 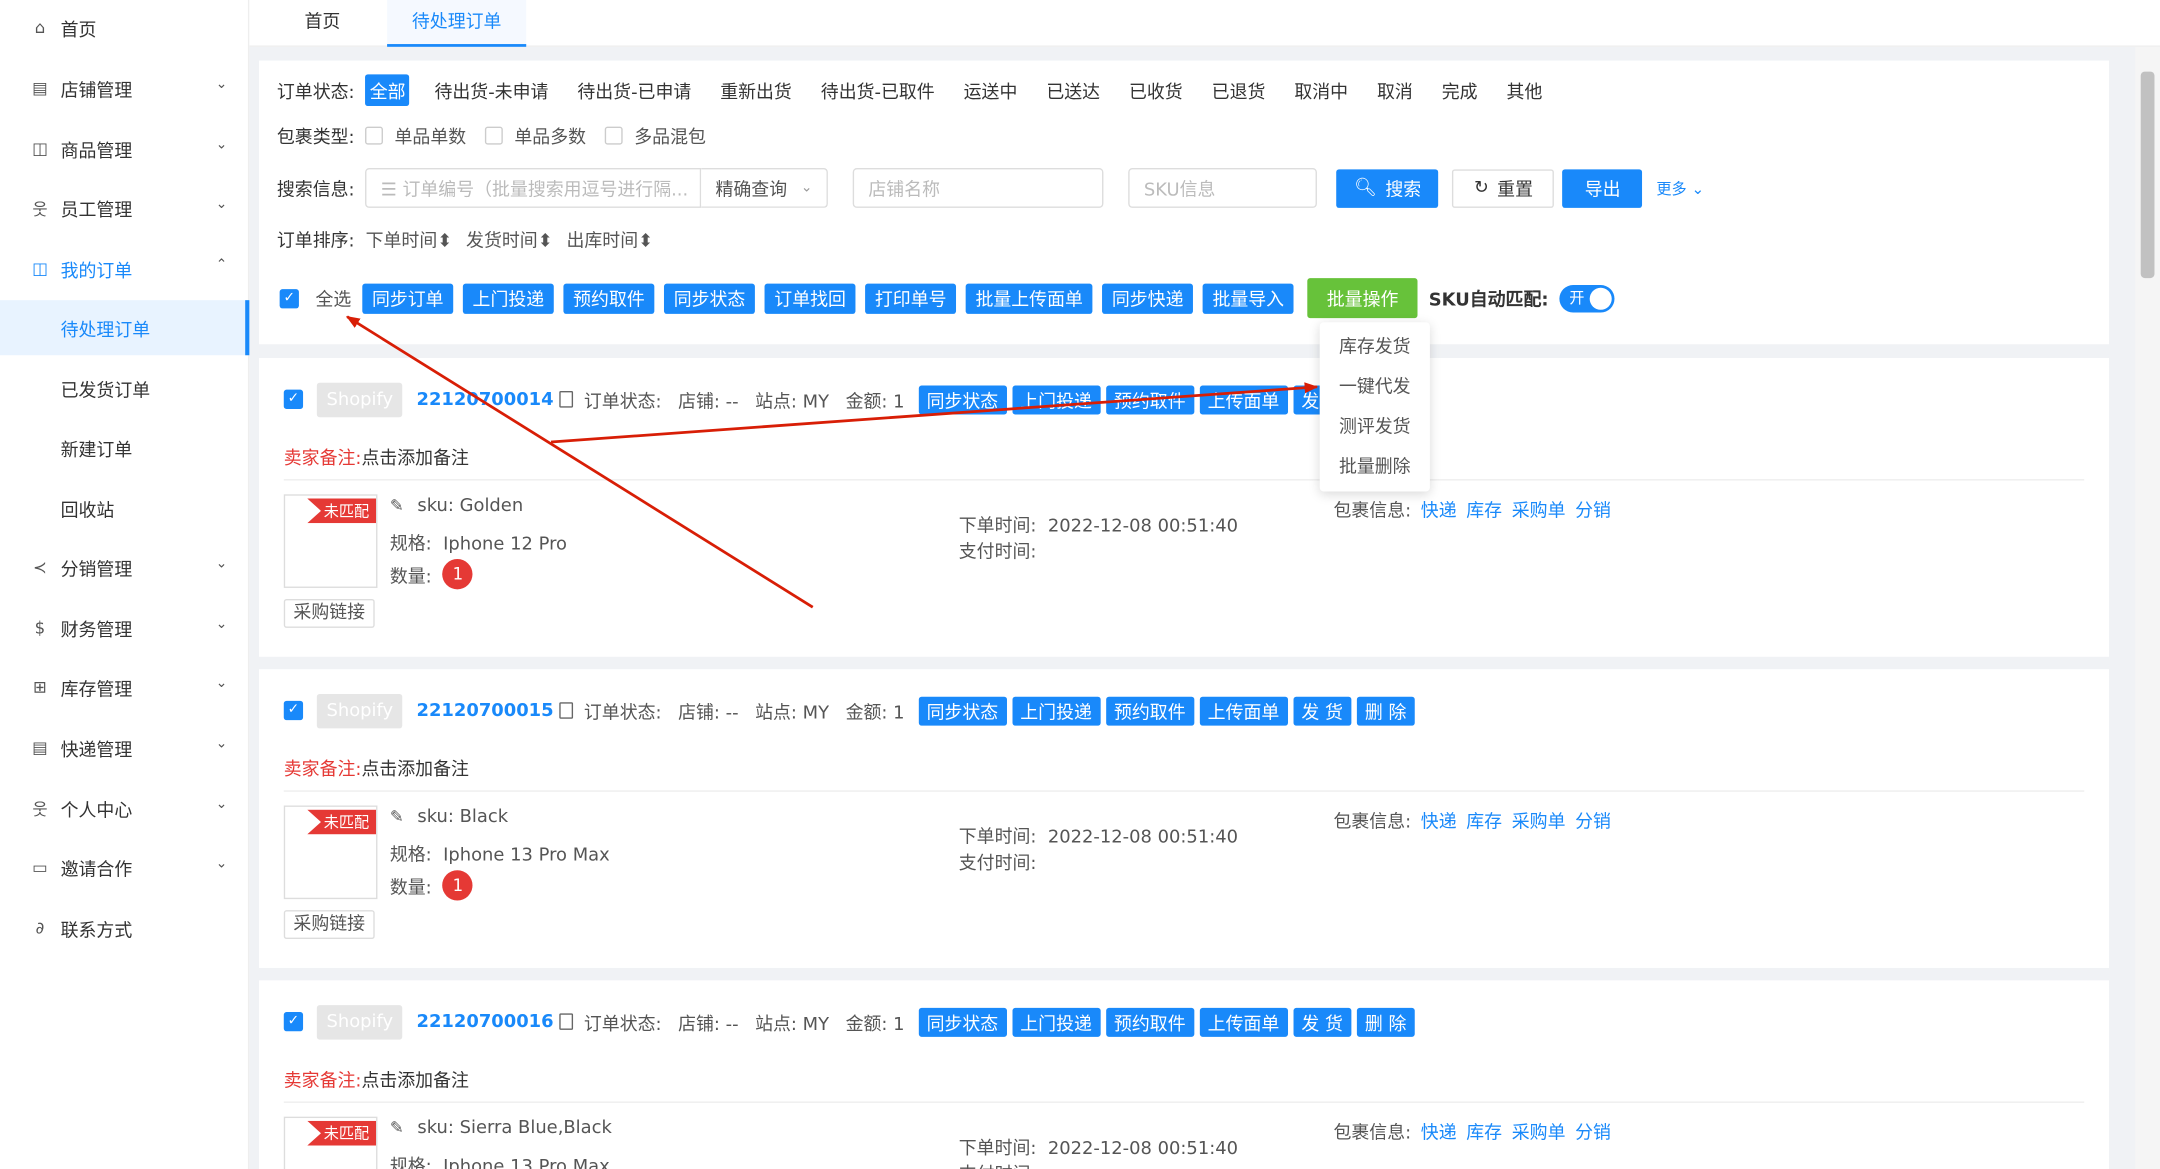 I want to click on sidebar-item-finance: $ 财务管理 ⌄, so click(x=124, y=627).